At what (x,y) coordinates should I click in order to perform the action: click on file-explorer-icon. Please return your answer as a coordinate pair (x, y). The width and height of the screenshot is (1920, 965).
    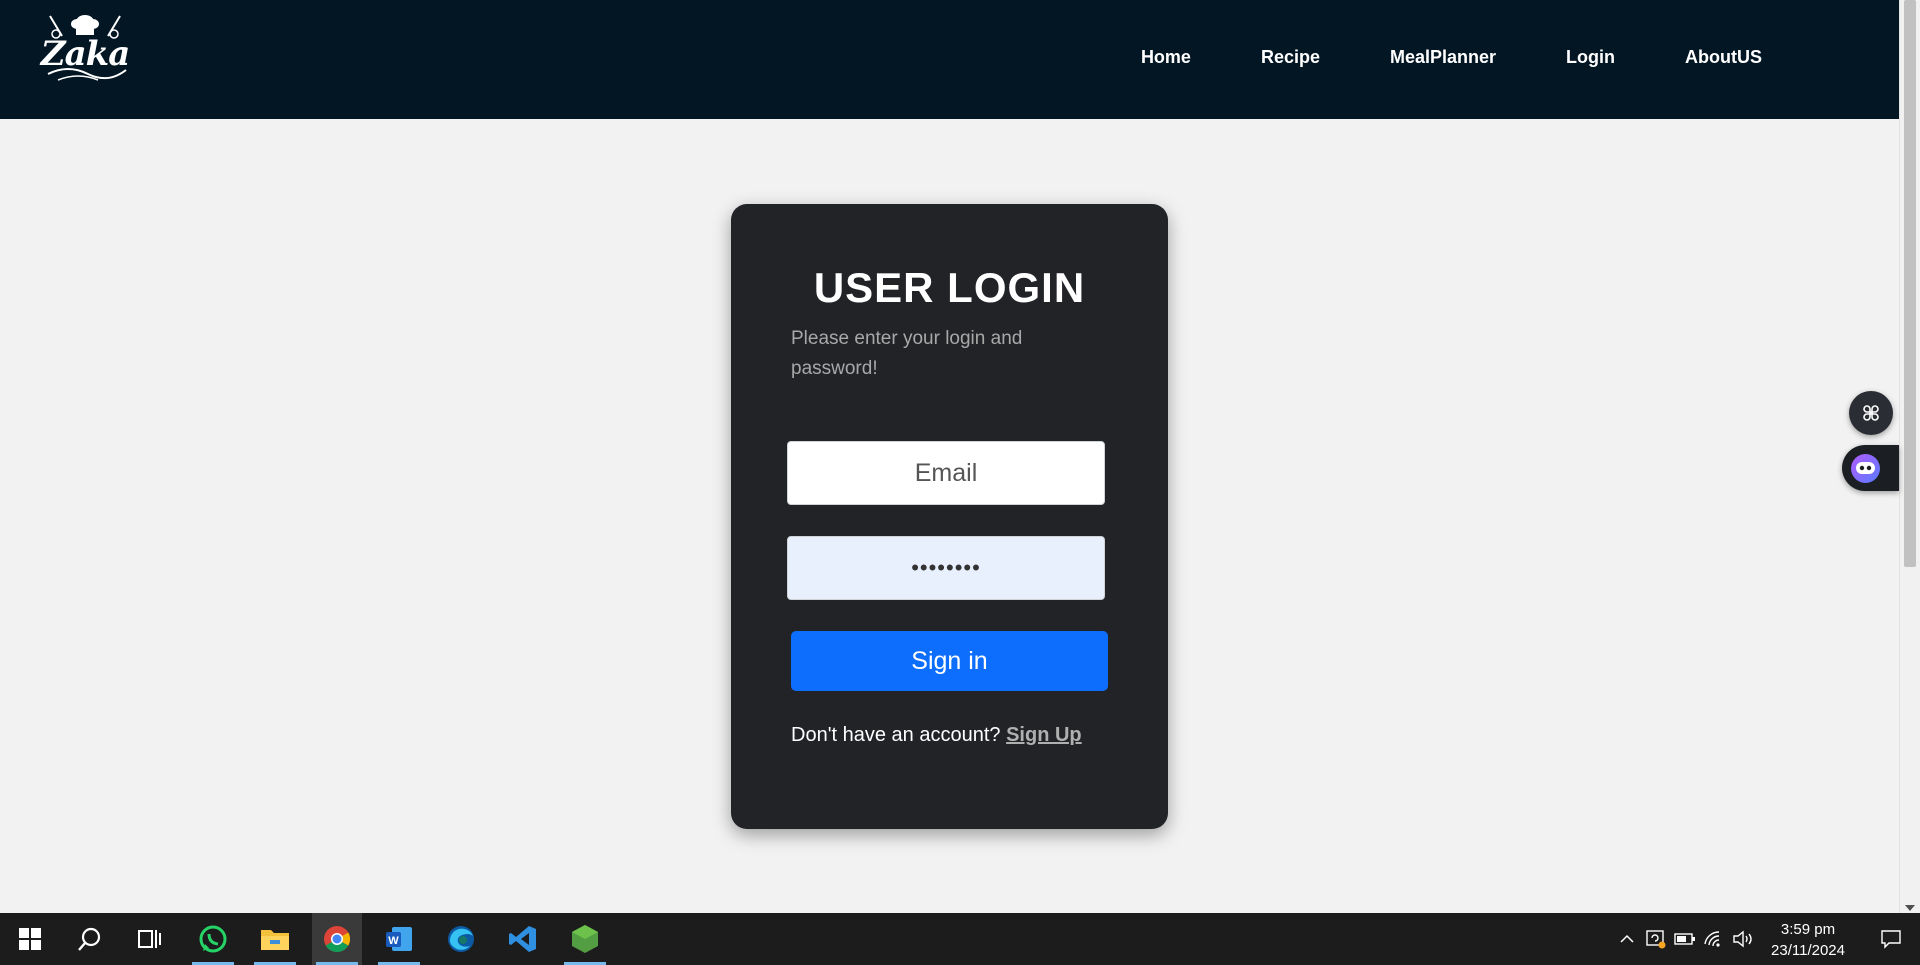
    Looking at the image, I should click on (275, 939).